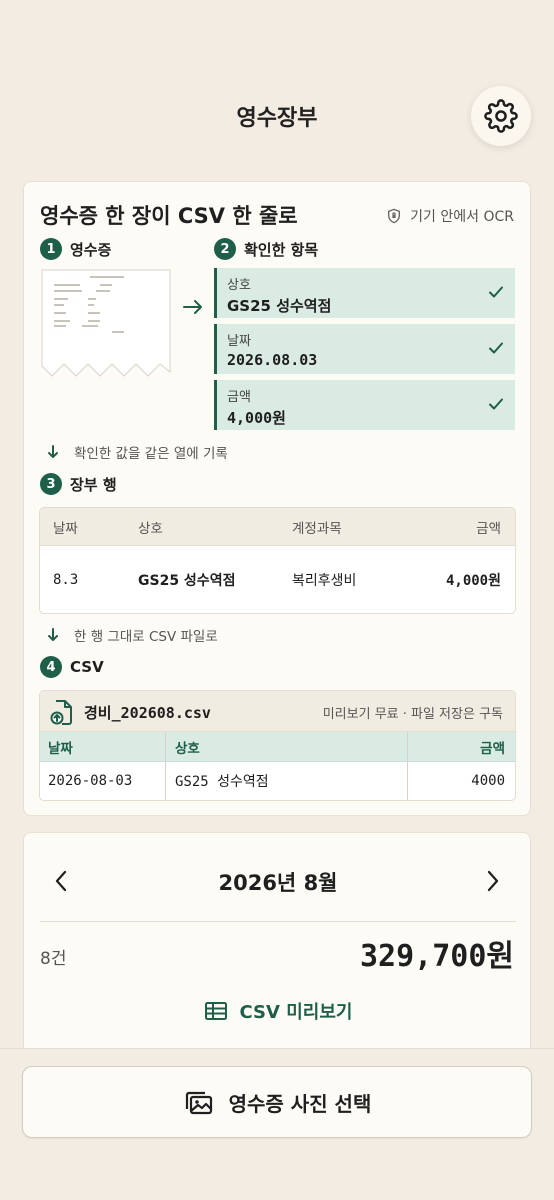 The image size is (554, 1200). I want to click on step-label: 장부 행, so click(93, 484).